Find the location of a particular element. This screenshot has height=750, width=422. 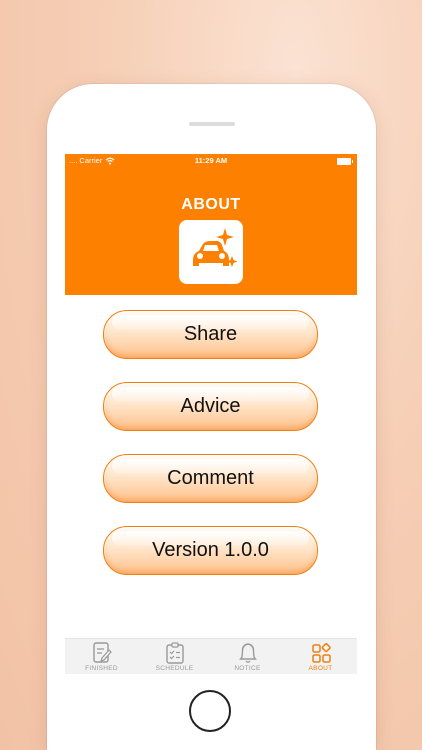

version-button: Version 1.0.0 is located at coordinates (210, 550).